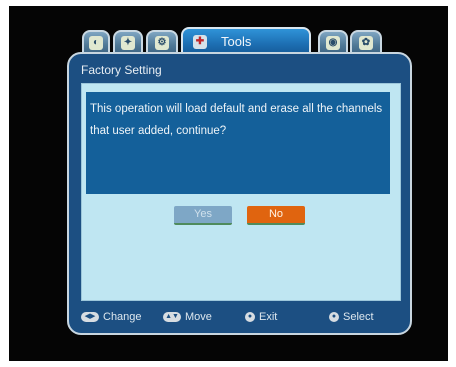 This screenshot has width=456, height=367. Describe the element at coordinates (198, 317) in the screenshot. I see `help-move-label: Move` at that location.